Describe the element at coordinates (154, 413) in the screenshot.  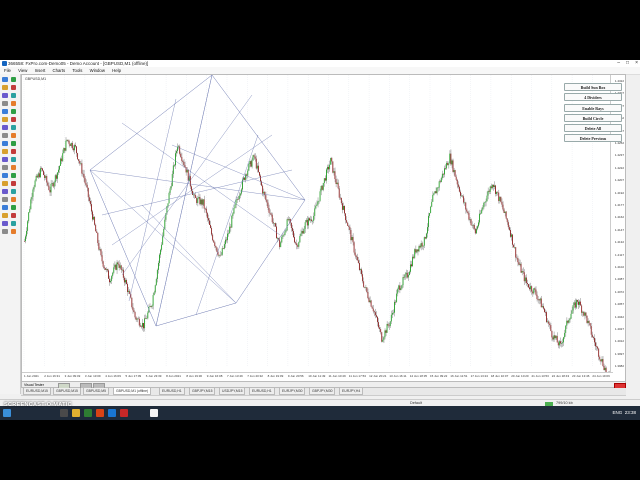
I see `metatrader-taskbar-icon` at that location.